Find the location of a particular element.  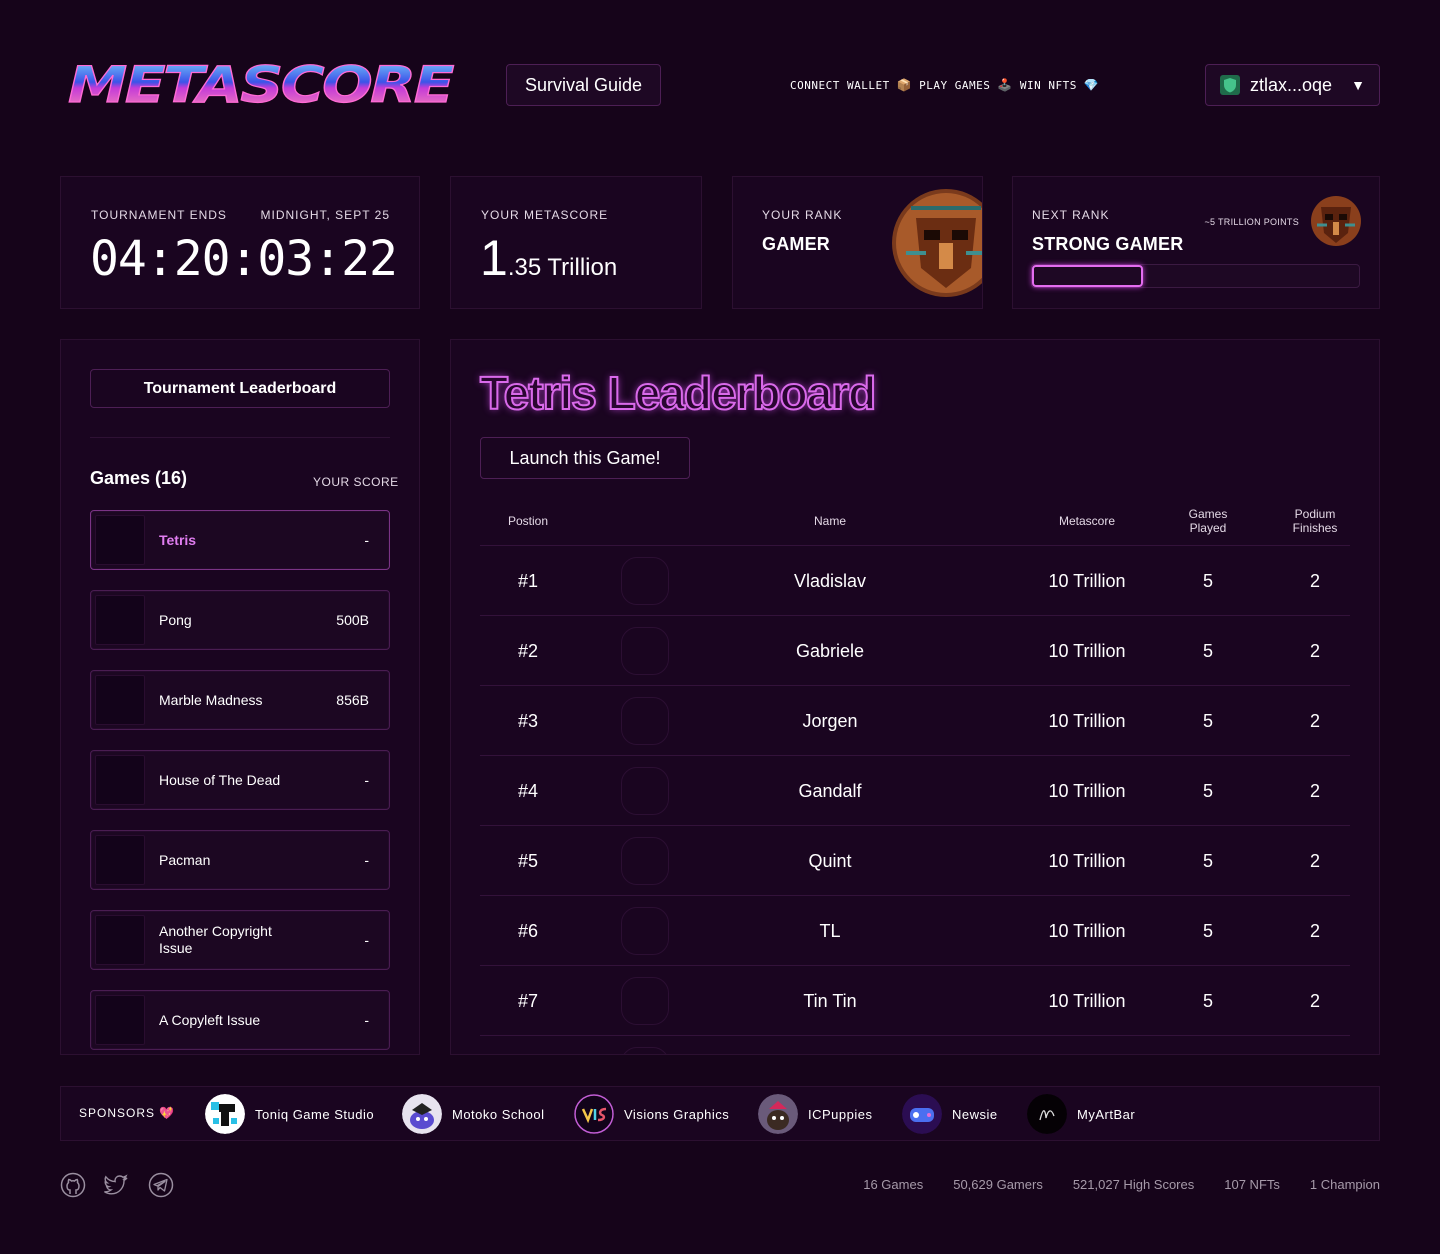

sponsor-newsie: Newsie is located at coordinates (950, 1114).